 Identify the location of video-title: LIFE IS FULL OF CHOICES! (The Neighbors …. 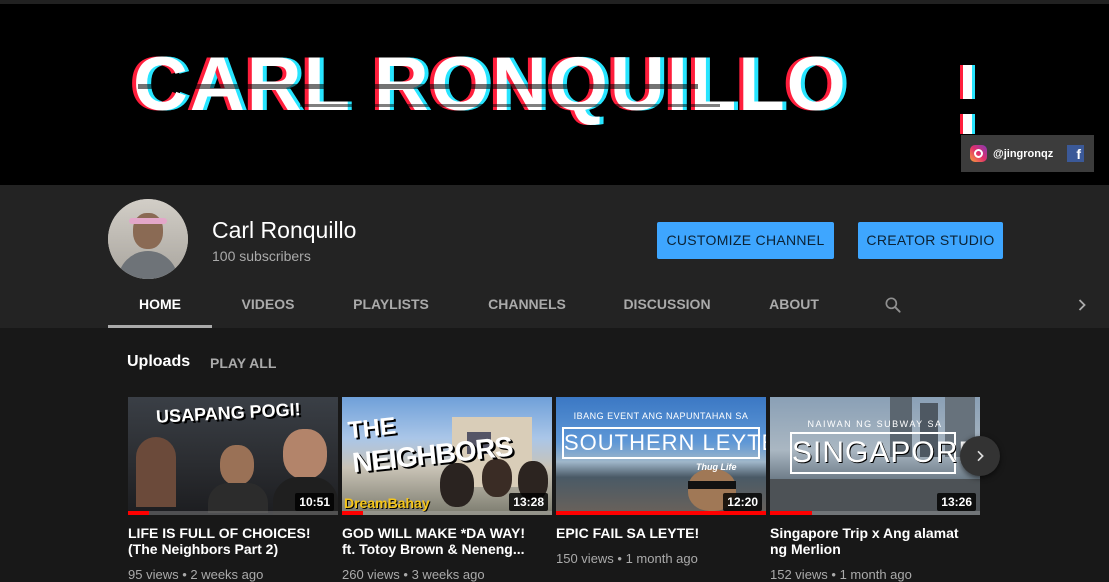
(228, 541).